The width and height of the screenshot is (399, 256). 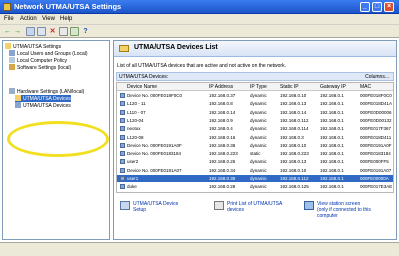 I want to click on hardware-icon, so click(x=12, y=91).